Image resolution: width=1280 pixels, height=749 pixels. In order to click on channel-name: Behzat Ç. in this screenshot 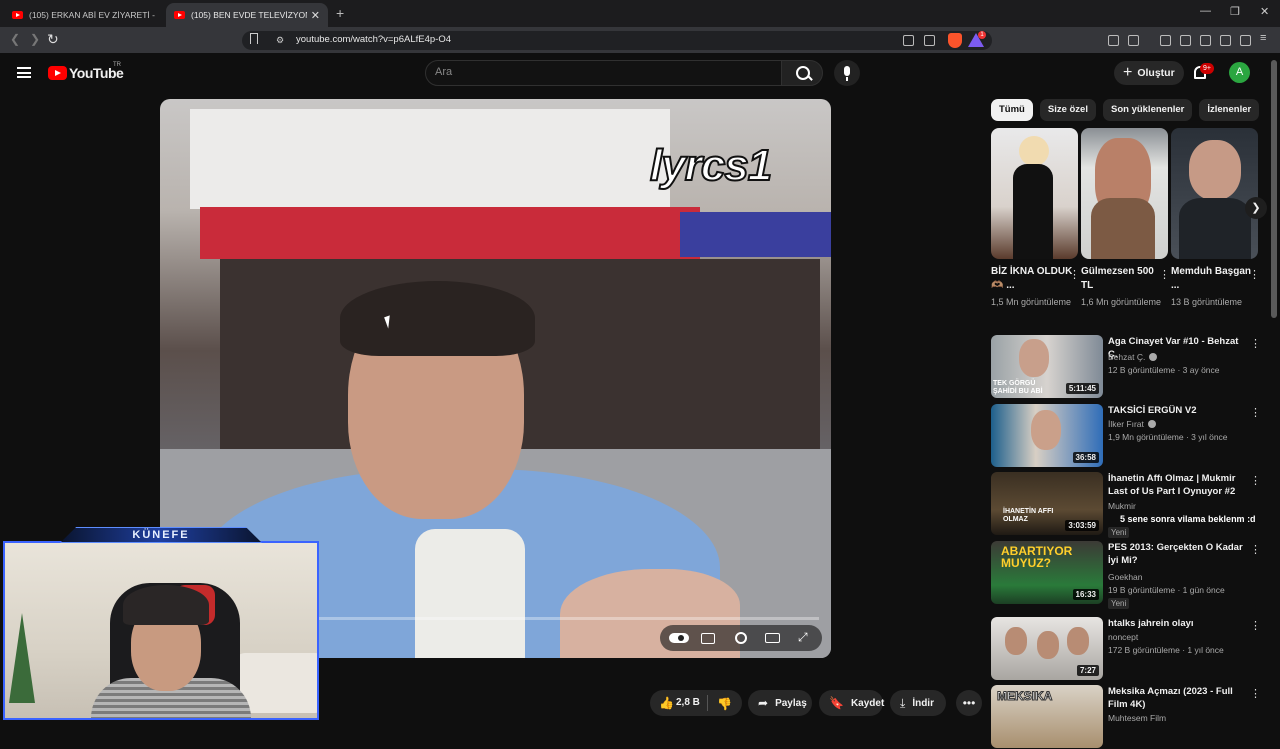, I will do `click(1133, 357)`.